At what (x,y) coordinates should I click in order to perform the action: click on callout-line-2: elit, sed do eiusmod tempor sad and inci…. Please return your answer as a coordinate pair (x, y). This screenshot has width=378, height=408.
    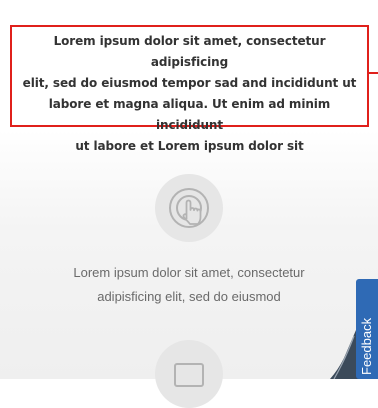
    Looking at the image, I should click on (189, 83).